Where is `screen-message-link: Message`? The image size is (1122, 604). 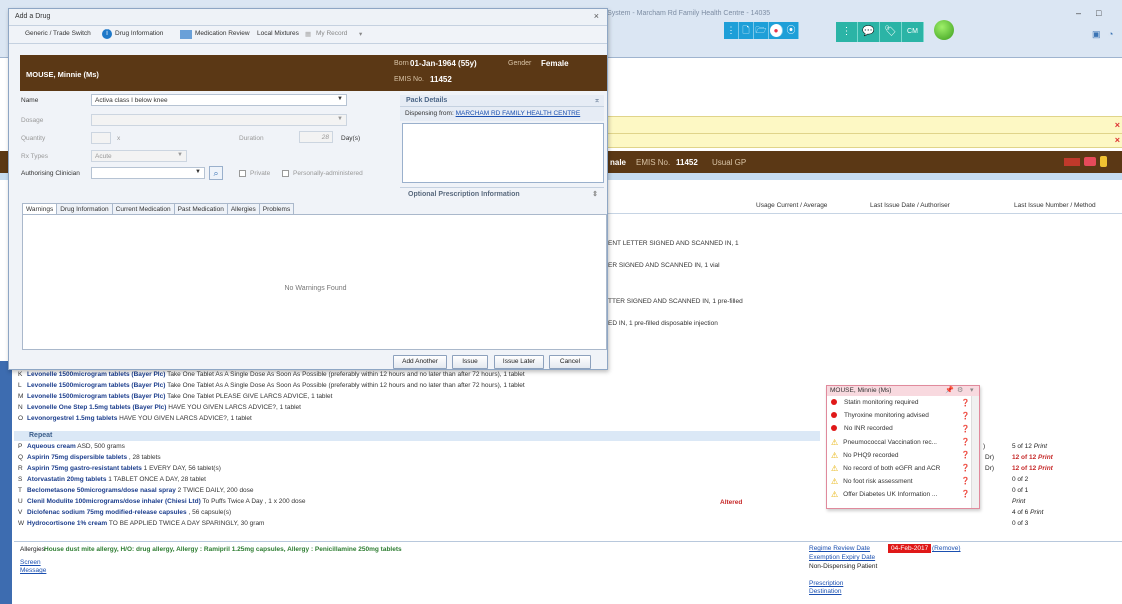
screen-message-link: Message is located at coordinates (33, 570).